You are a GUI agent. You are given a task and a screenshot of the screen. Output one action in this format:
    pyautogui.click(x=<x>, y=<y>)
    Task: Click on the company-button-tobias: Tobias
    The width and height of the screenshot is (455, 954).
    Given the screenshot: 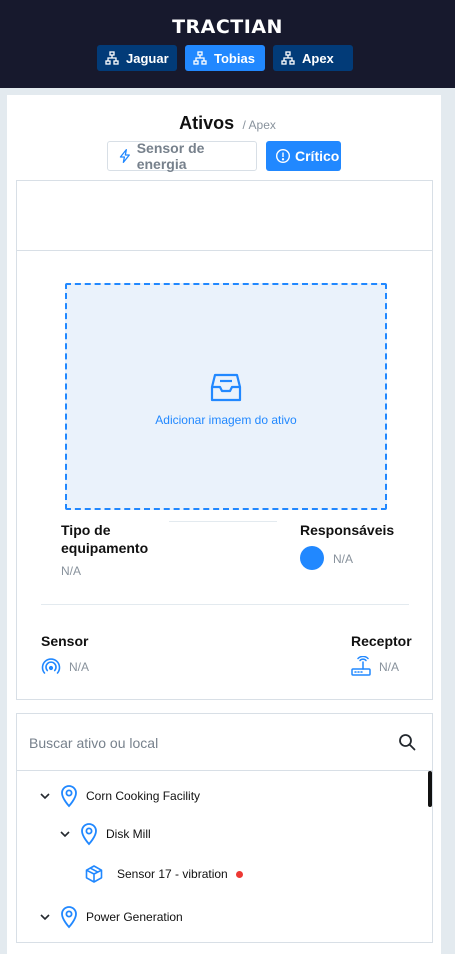 What is the action you would take?
    pyautogui.click(x=225, y=58)
    